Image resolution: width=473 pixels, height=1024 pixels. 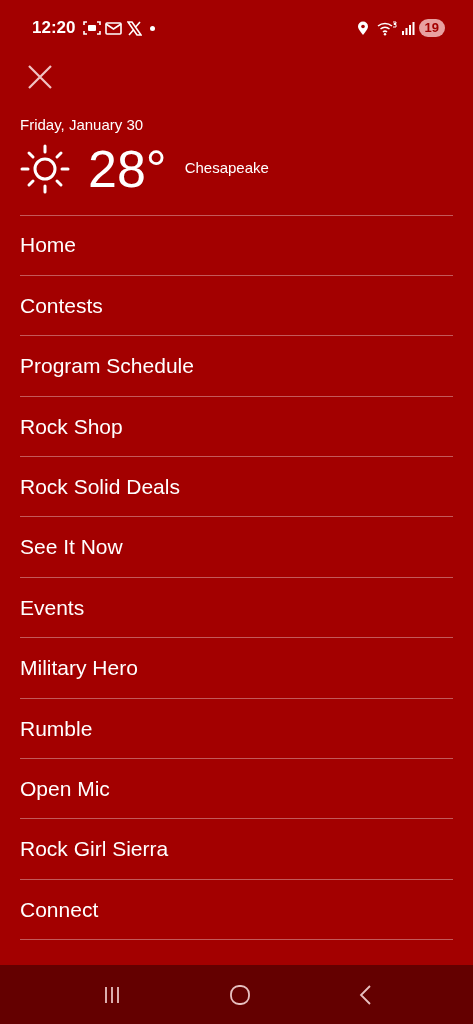 What do you see at coordinates (236, 366) in the screenshot?
I see `menu-item: Program Schedule` at bounding box center [236, 366].